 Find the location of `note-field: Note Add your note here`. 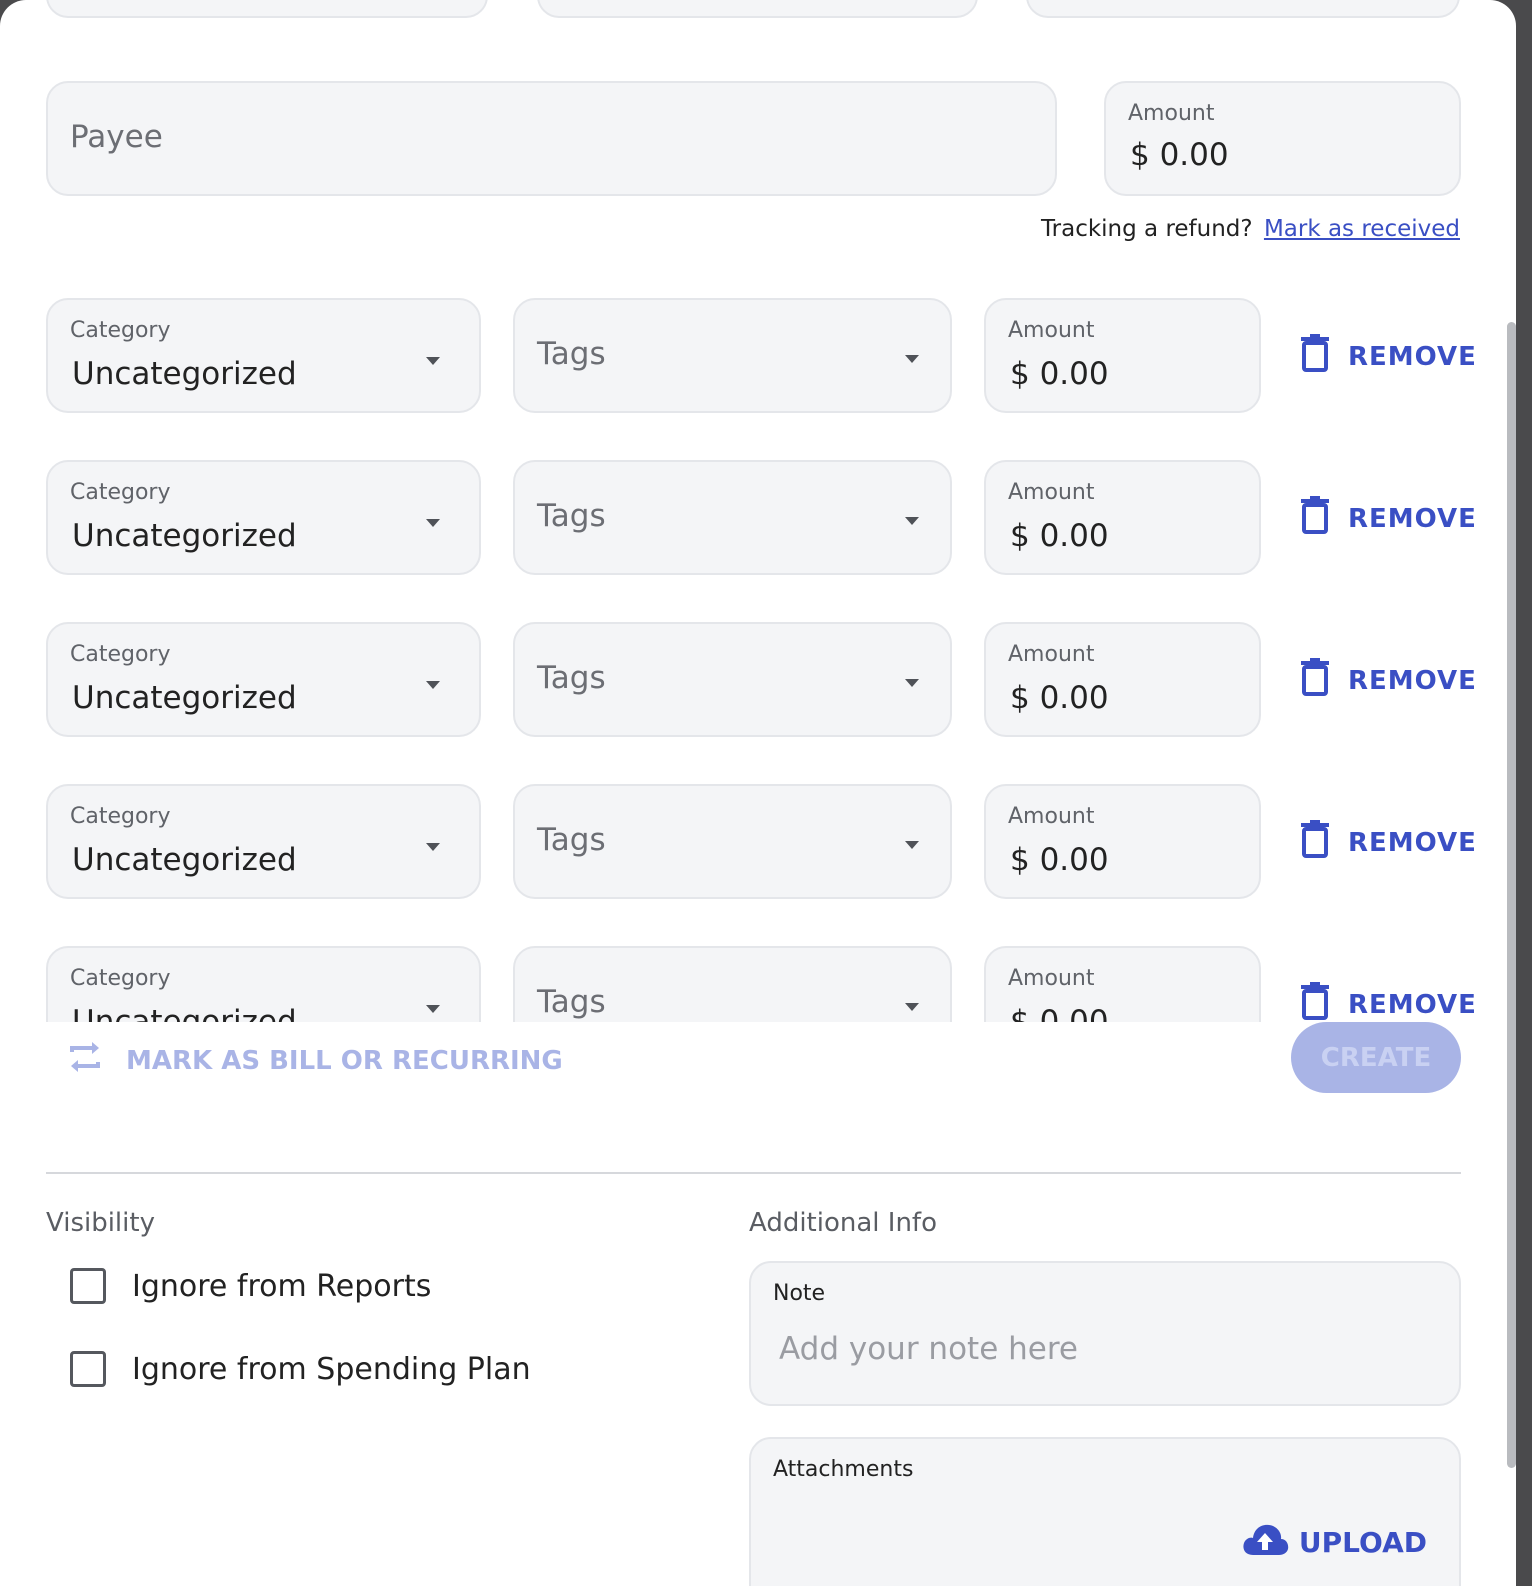

note-field: Note Add your note here is located at coordinates (1105, 1333).